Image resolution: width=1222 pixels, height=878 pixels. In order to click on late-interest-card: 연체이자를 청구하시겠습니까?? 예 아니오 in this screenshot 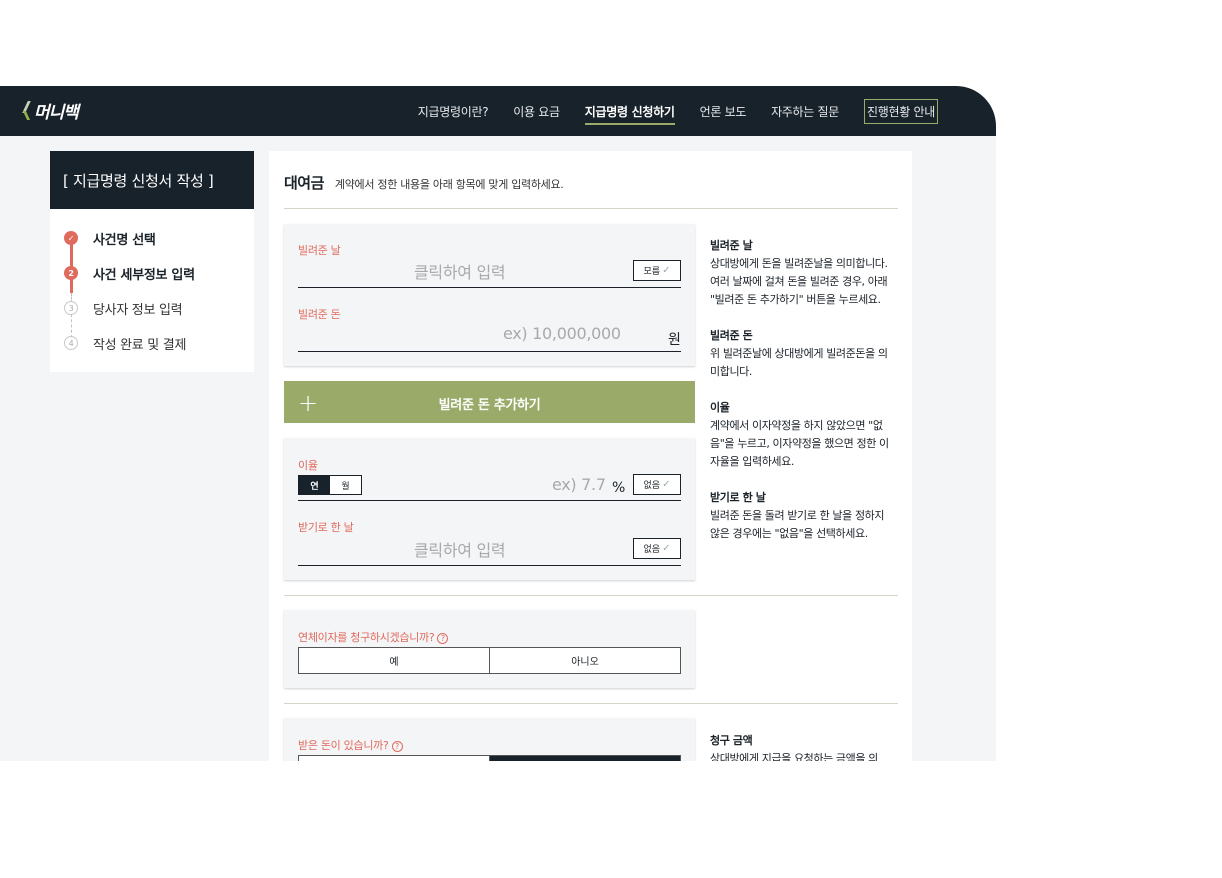, I will do `click(489, 649)`.